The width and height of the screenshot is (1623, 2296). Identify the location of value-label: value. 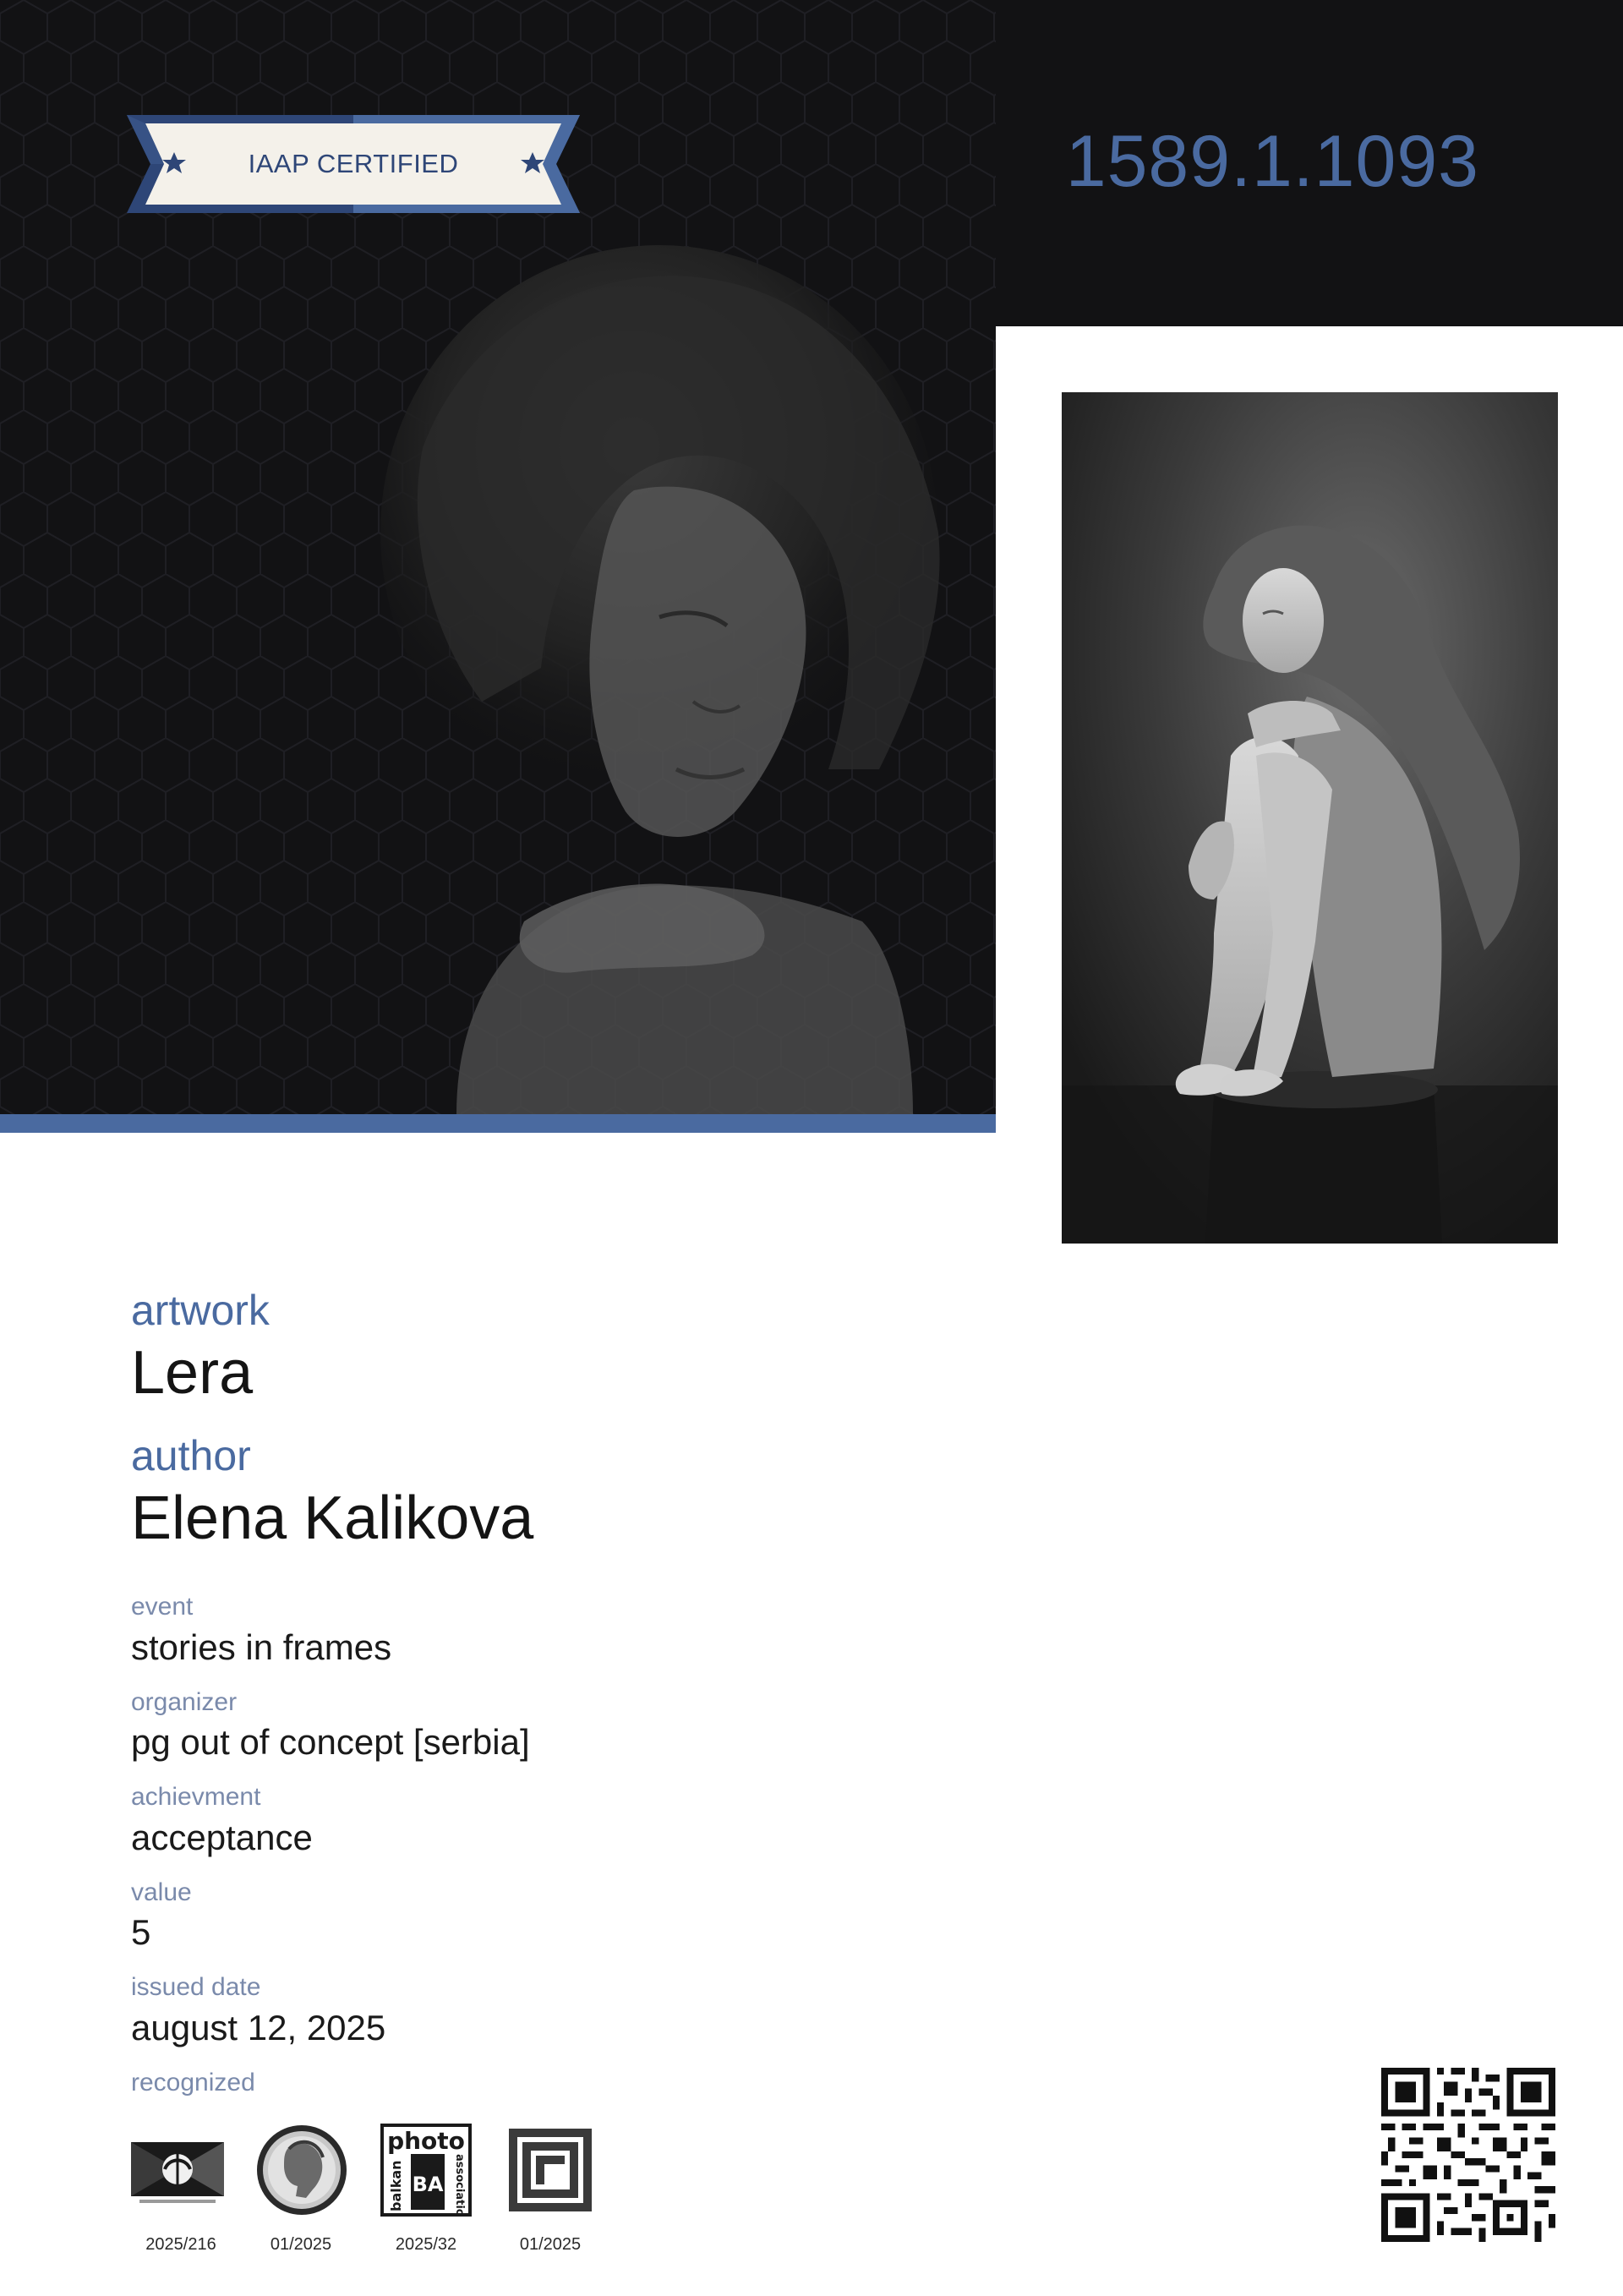
(162, 1892).